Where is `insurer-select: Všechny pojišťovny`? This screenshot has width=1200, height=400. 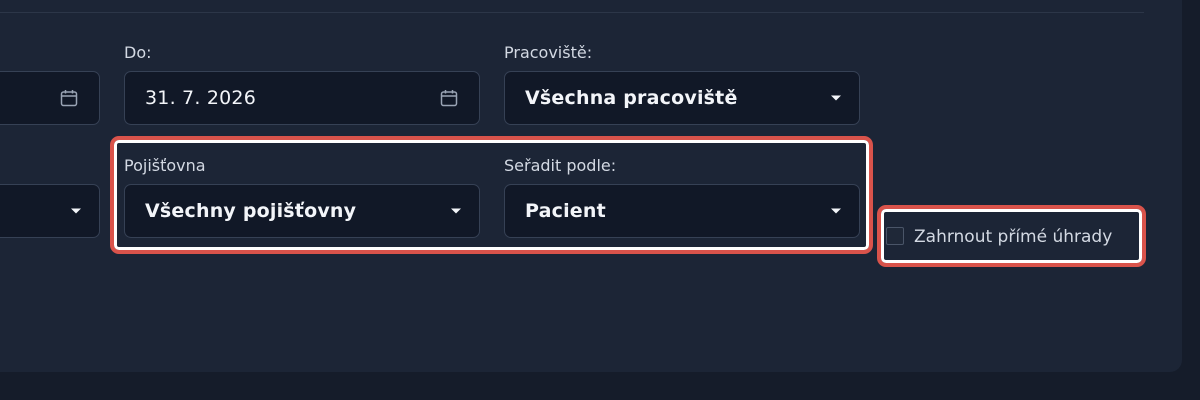
insurer-select: Všechny pojišťovny is located at coordinates (302, 211).